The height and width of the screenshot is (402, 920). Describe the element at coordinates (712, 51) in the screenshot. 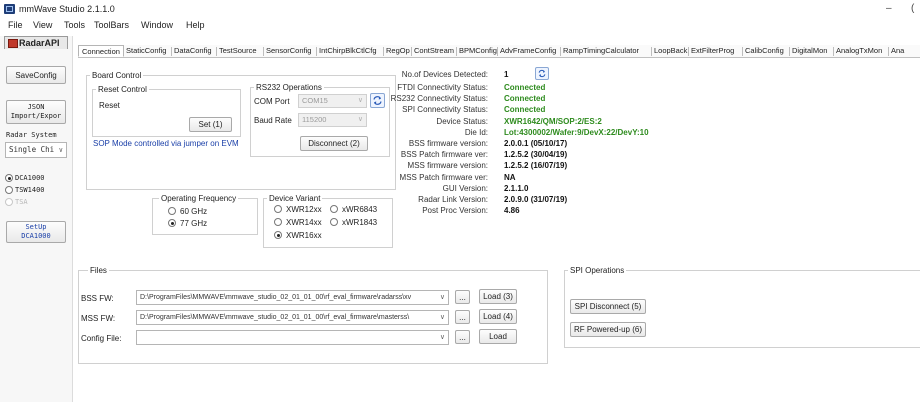

I see `tab-ext-filter-prog: ExtFilterProg` at that location.